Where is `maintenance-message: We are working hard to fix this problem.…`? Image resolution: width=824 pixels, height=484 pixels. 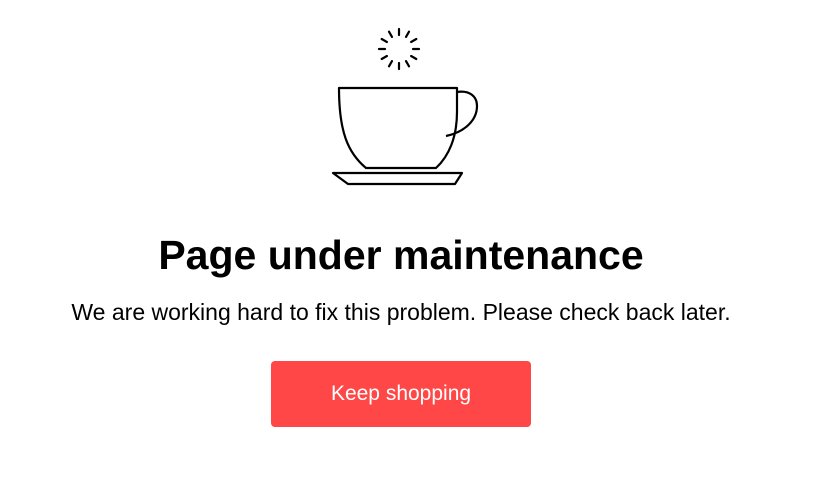
maintenance-message: We are working hard to fix this problem.… is located at coordinates (401, 312).